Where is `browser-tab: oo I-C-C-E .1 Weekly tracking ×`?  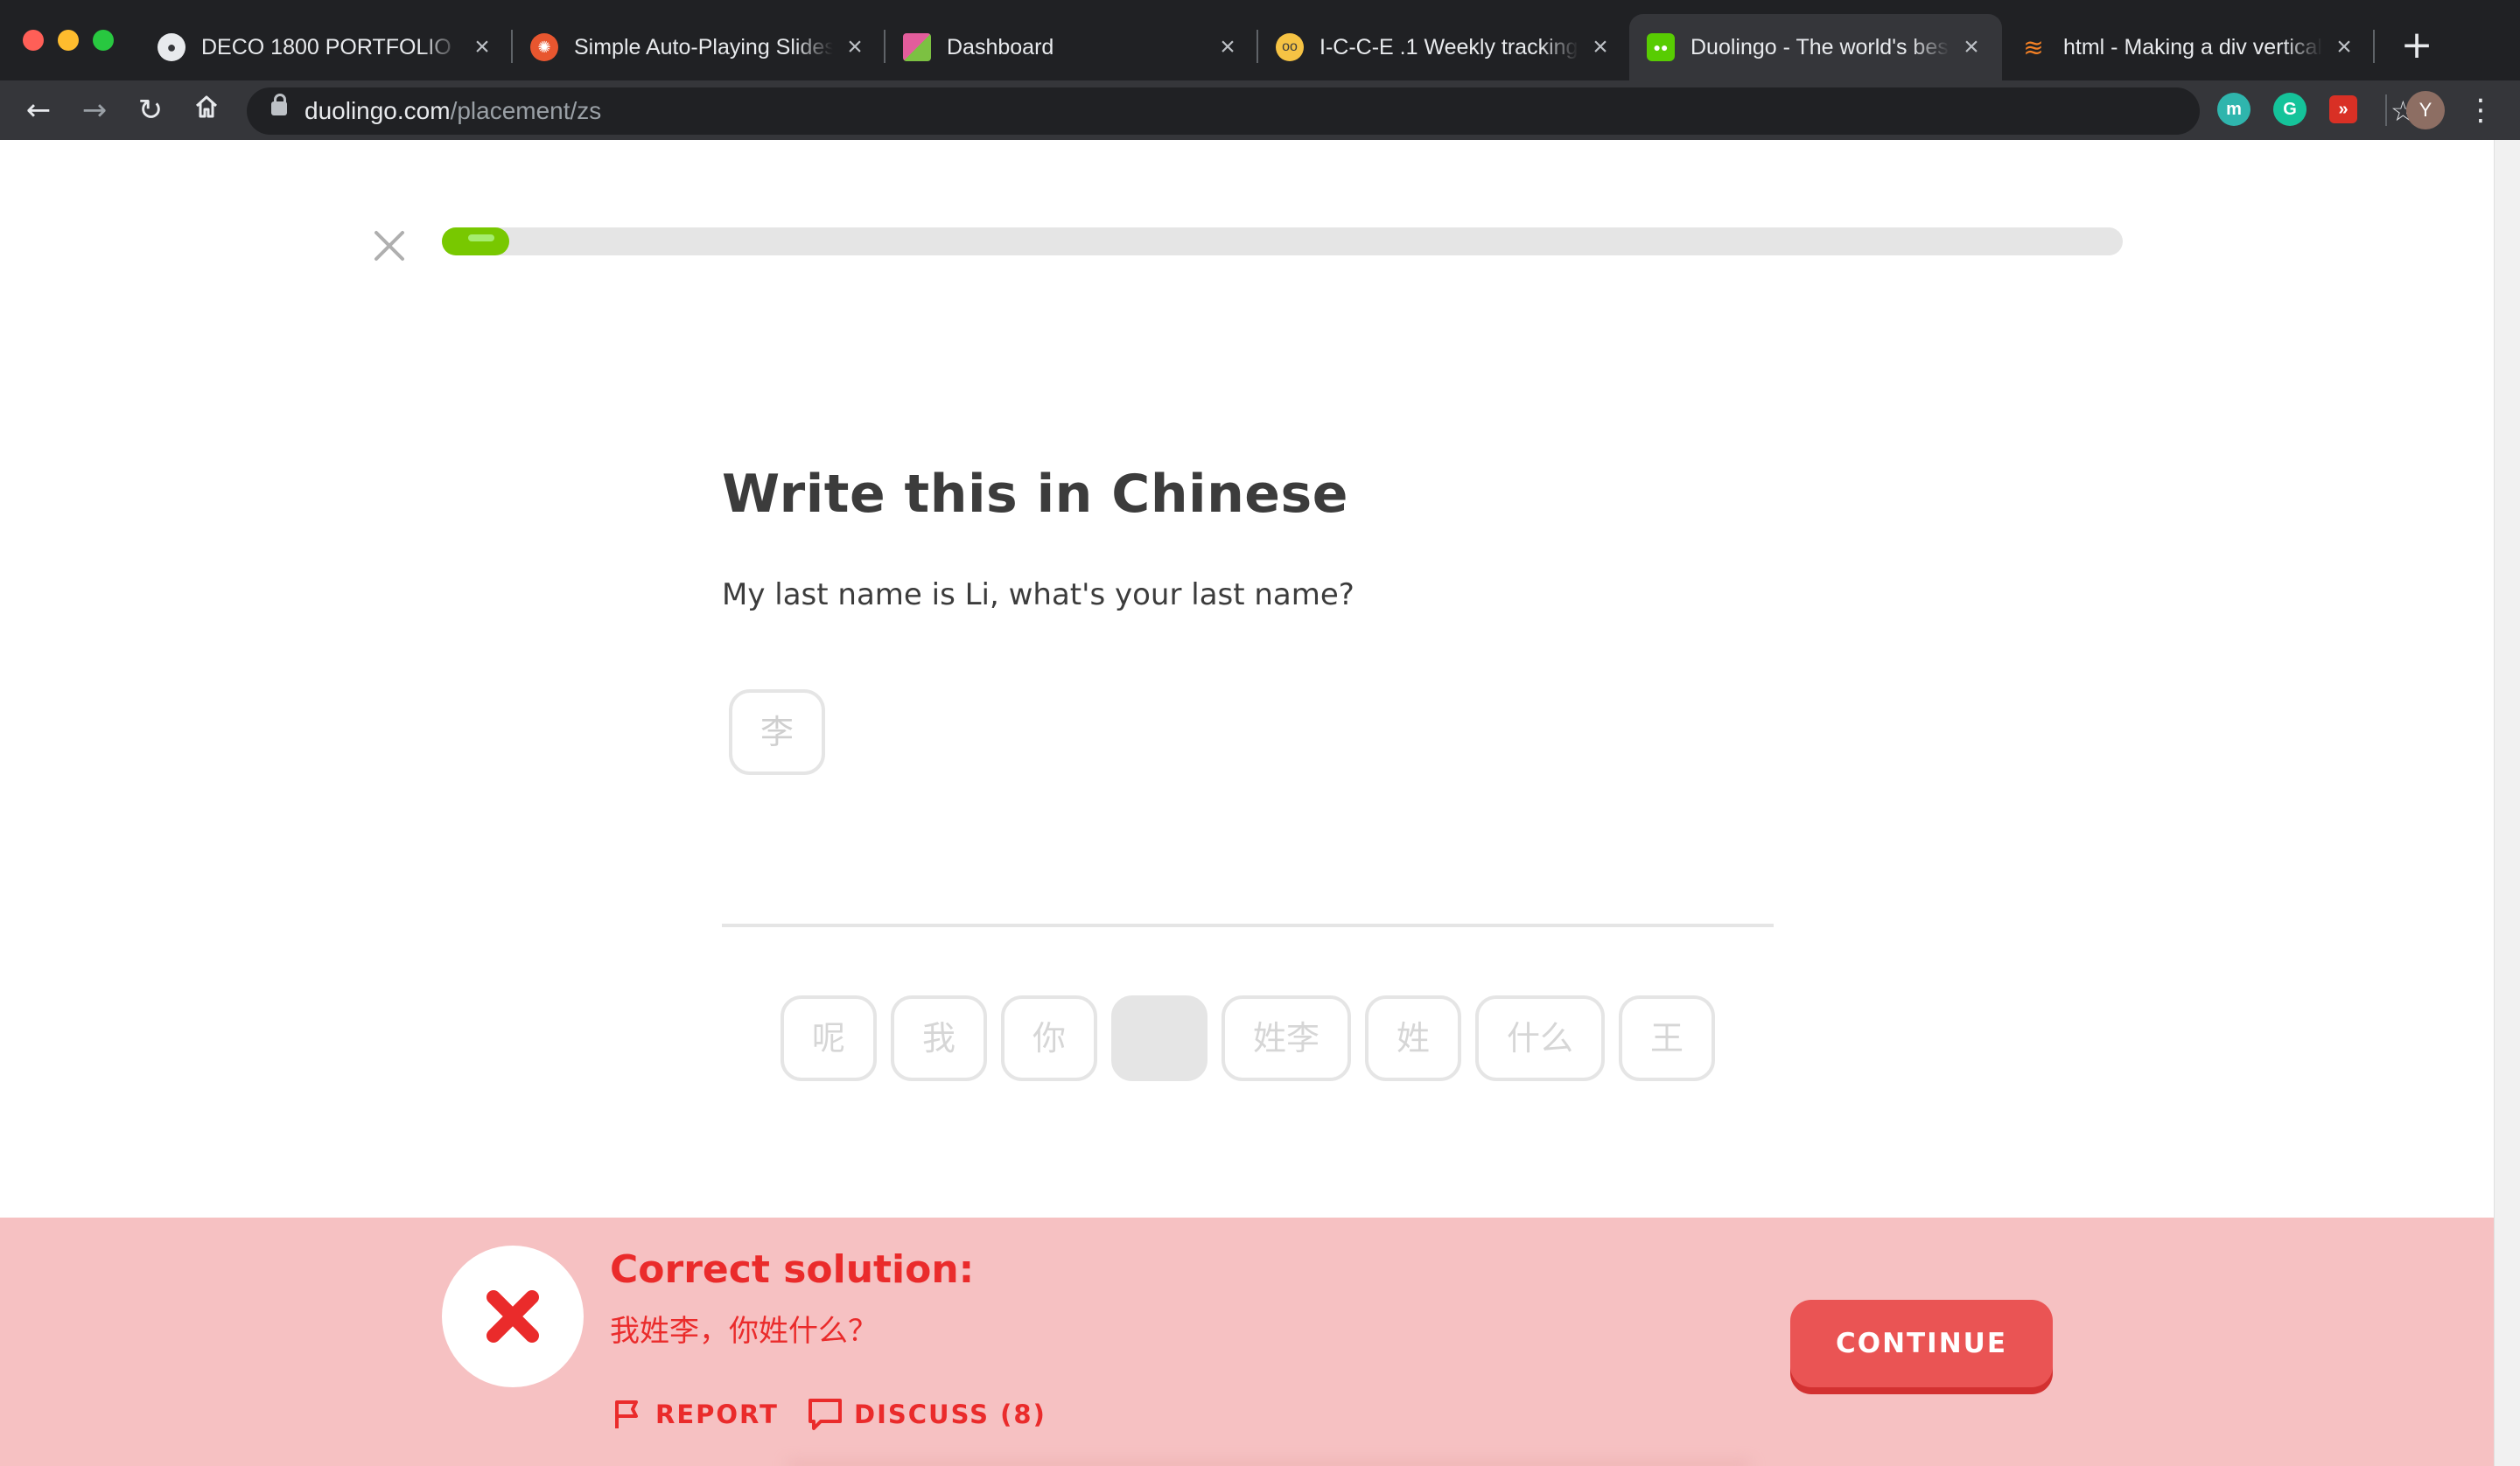 browser-tab: oo I-C-C-E .1 Weekly tracking × is located at coordinates (1444, 47).